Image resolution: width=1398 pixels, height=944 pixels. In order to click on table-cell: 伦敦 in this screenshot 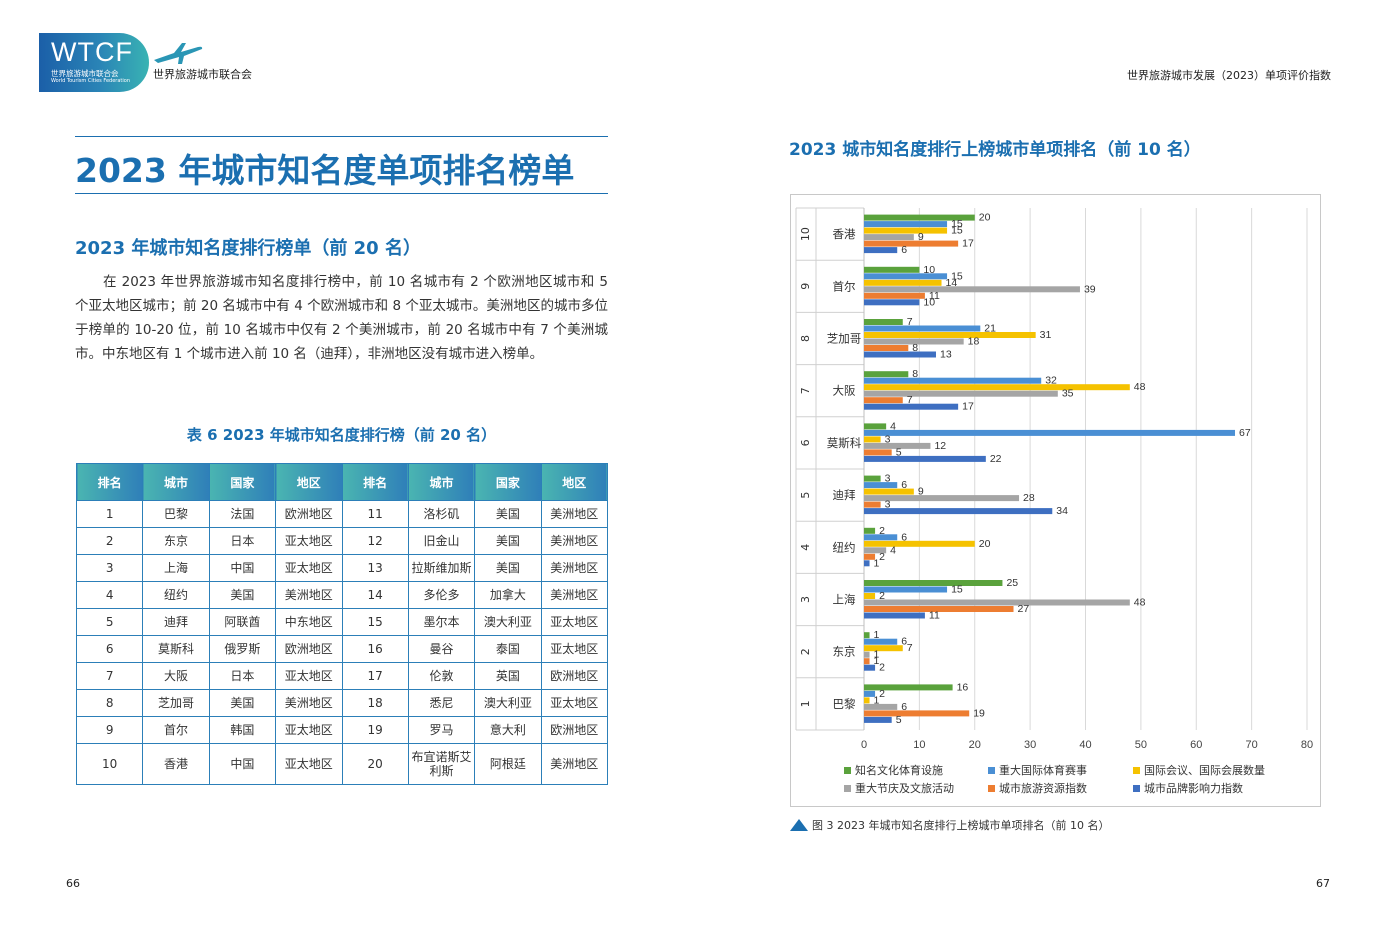, I will do `click(441, 676)`.